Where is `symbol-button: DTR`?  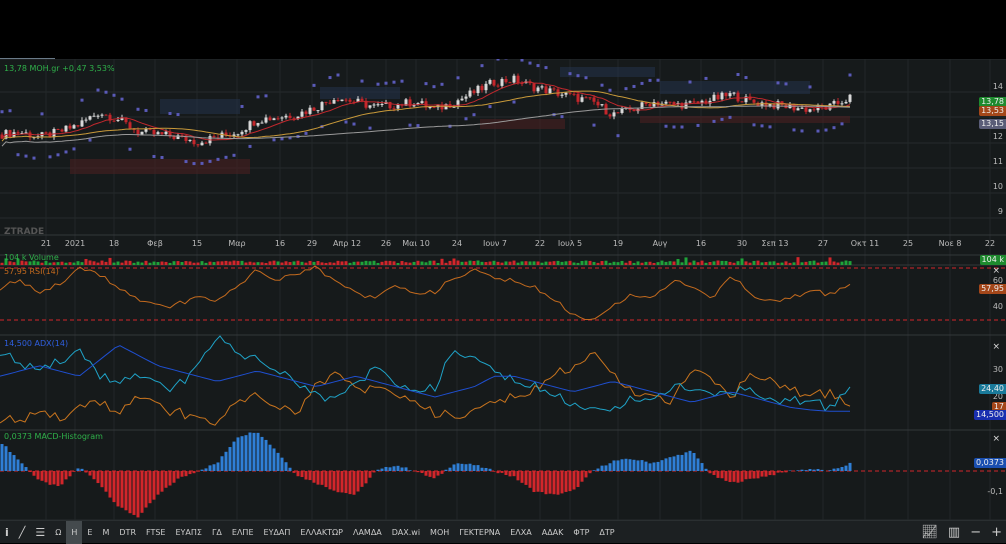 symbol-button: DTR is located at coordinates (127, 532).